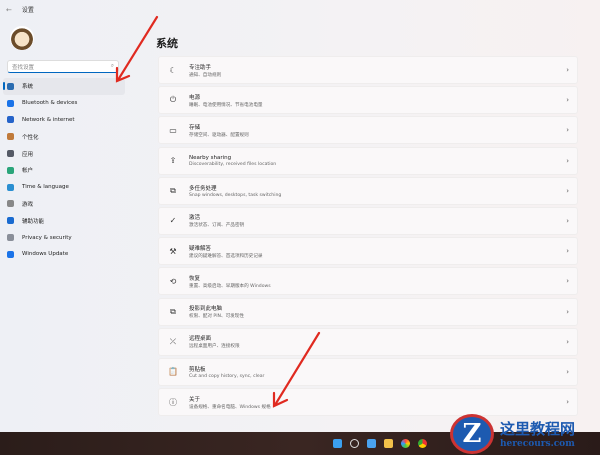  Describe the element at coordinates (368, 130) in the screenshot. I see `settings-card: ▭ 存储 存储空间、驱动器、配置规则 ›` at that location.